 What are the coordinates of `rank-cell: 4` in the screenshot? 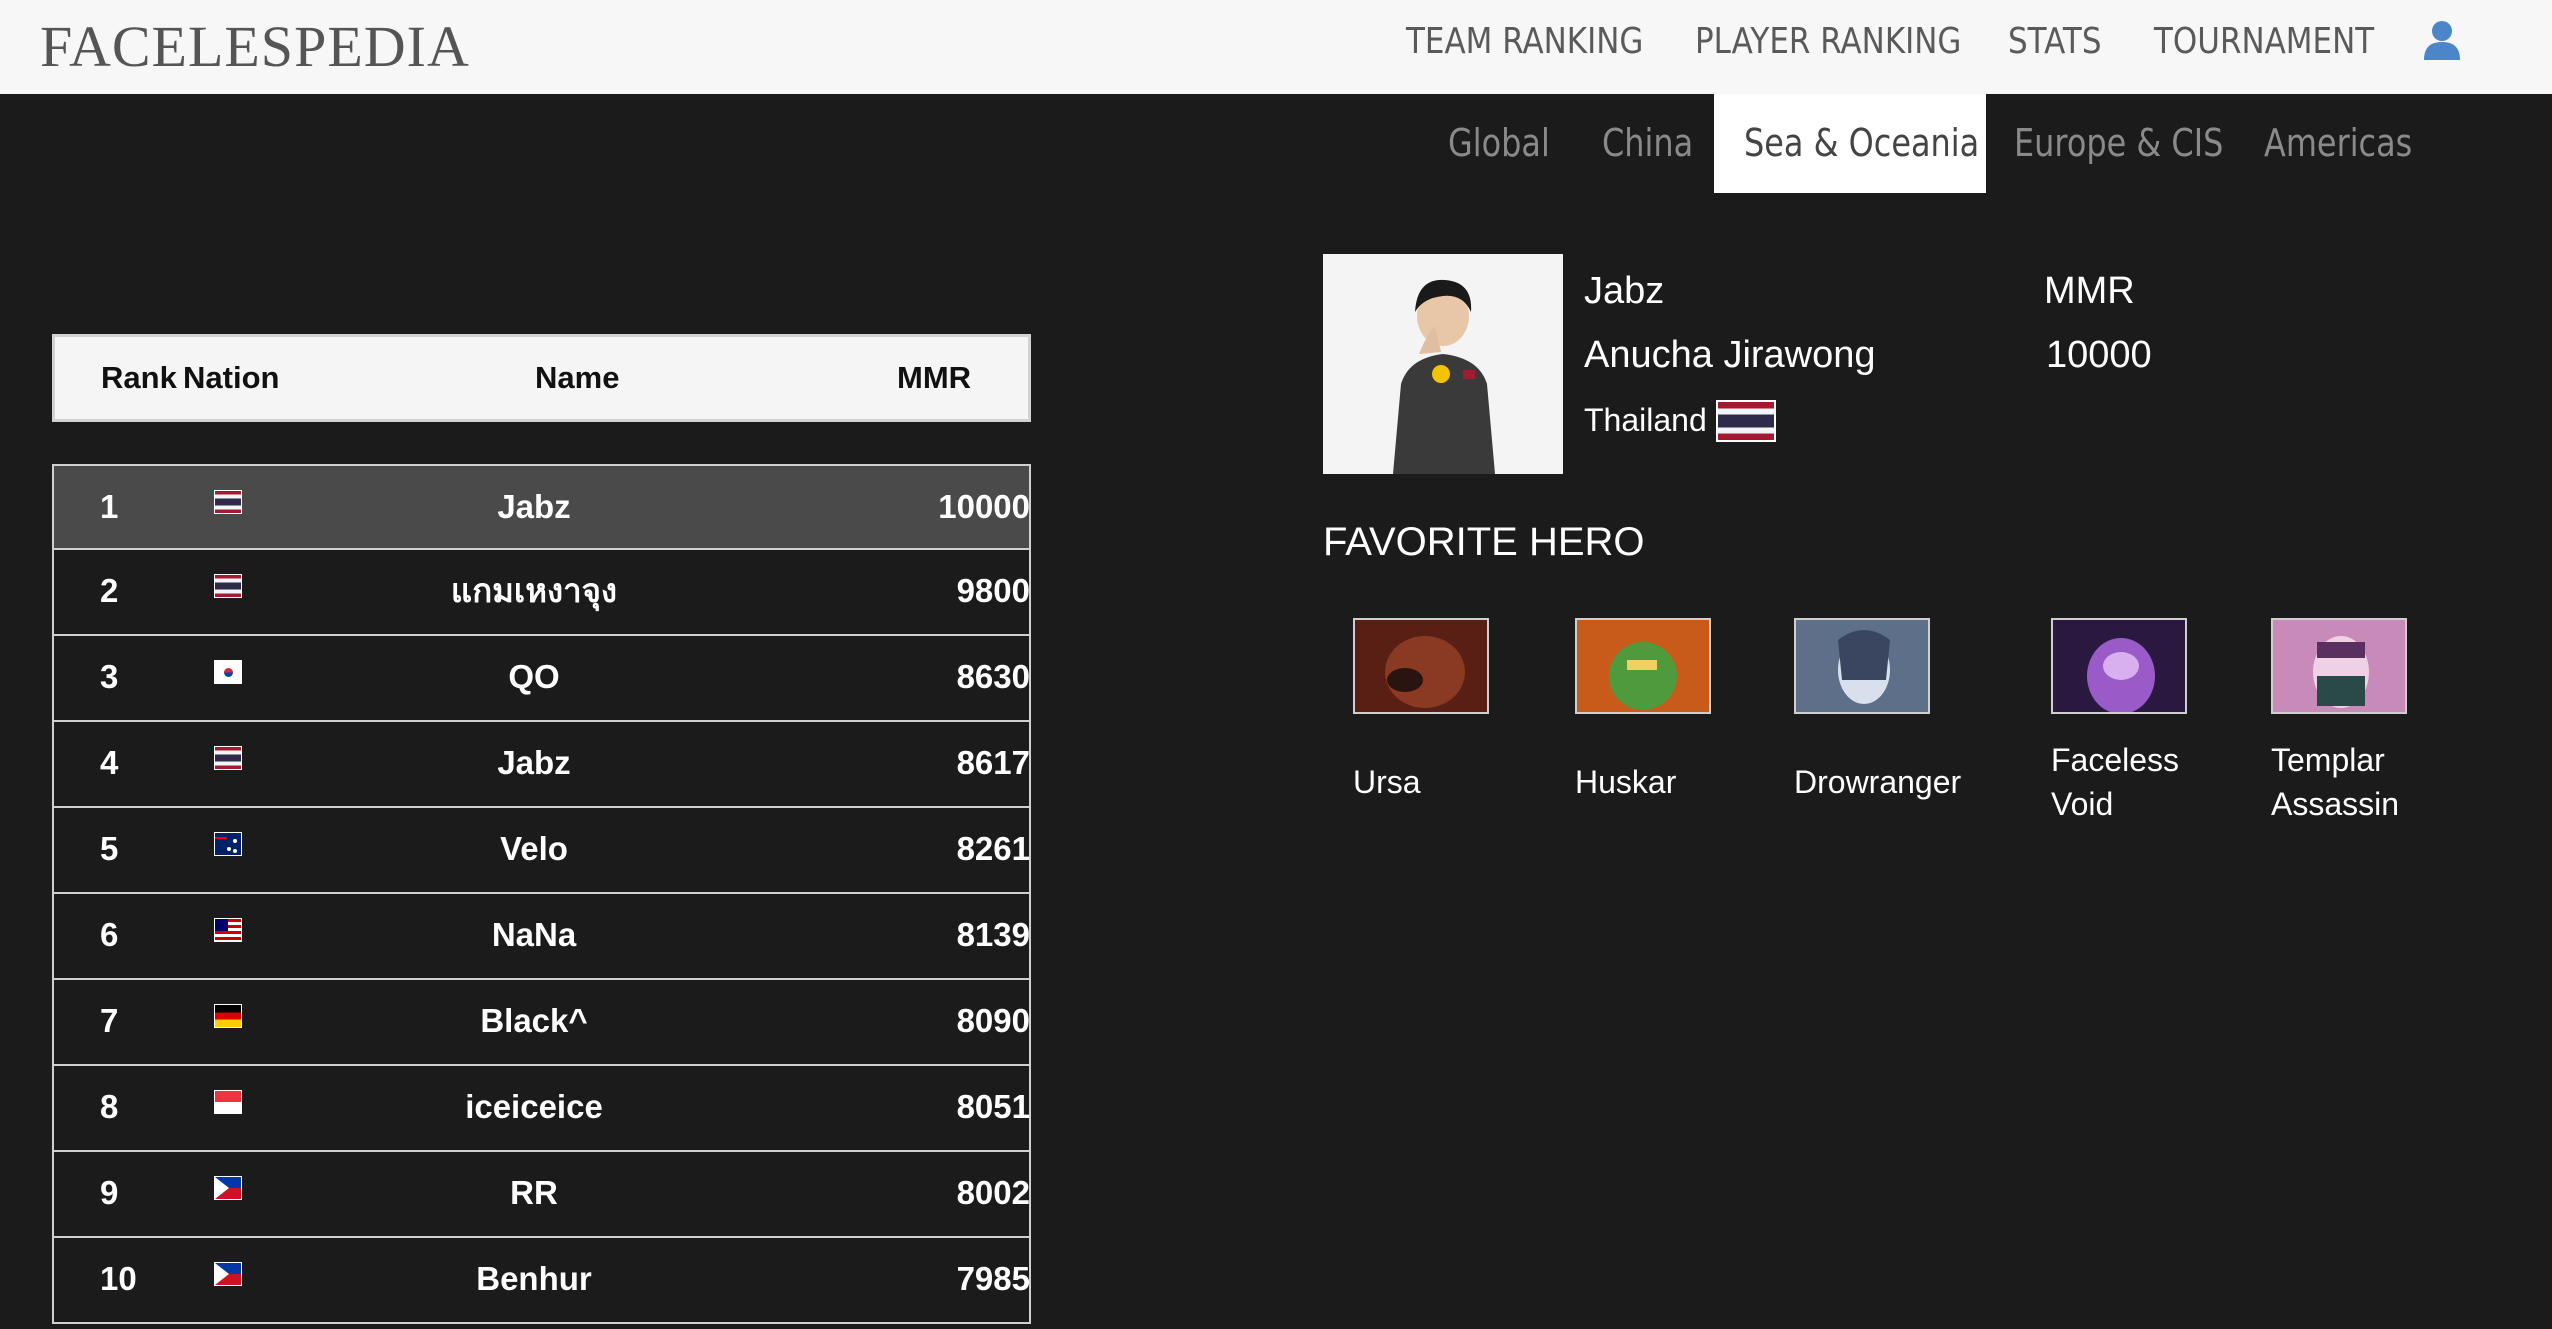 It's located at (109, 762).